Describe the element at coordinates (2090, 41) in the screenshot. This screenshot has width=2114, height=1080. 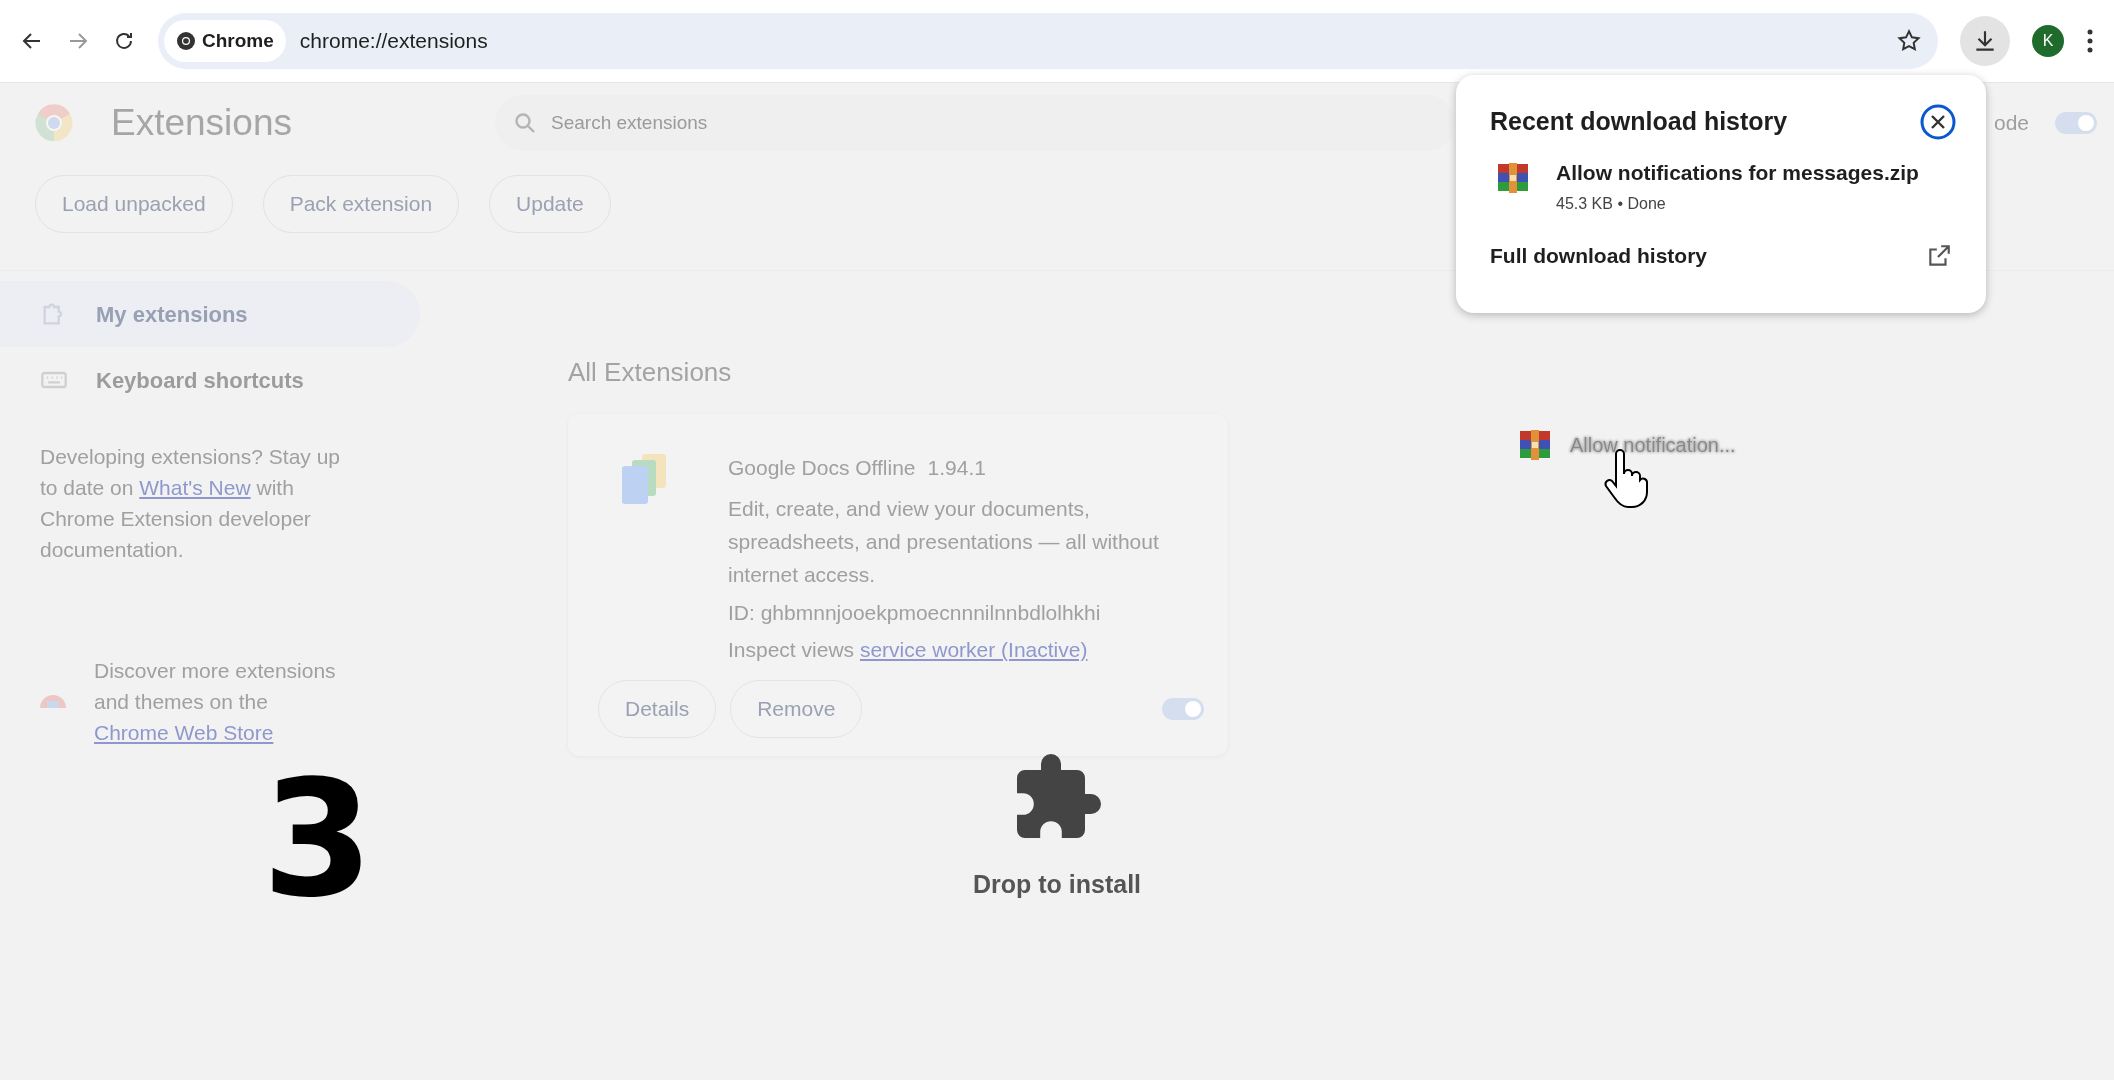
I see `menu-icon` at that location.